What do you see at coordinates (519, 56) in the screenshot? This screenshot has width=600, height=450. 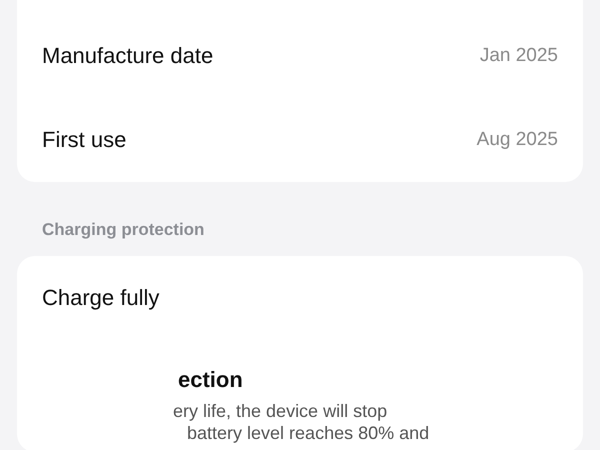 I see `row-value: Jan 2025` at bounding box center [519, 56].